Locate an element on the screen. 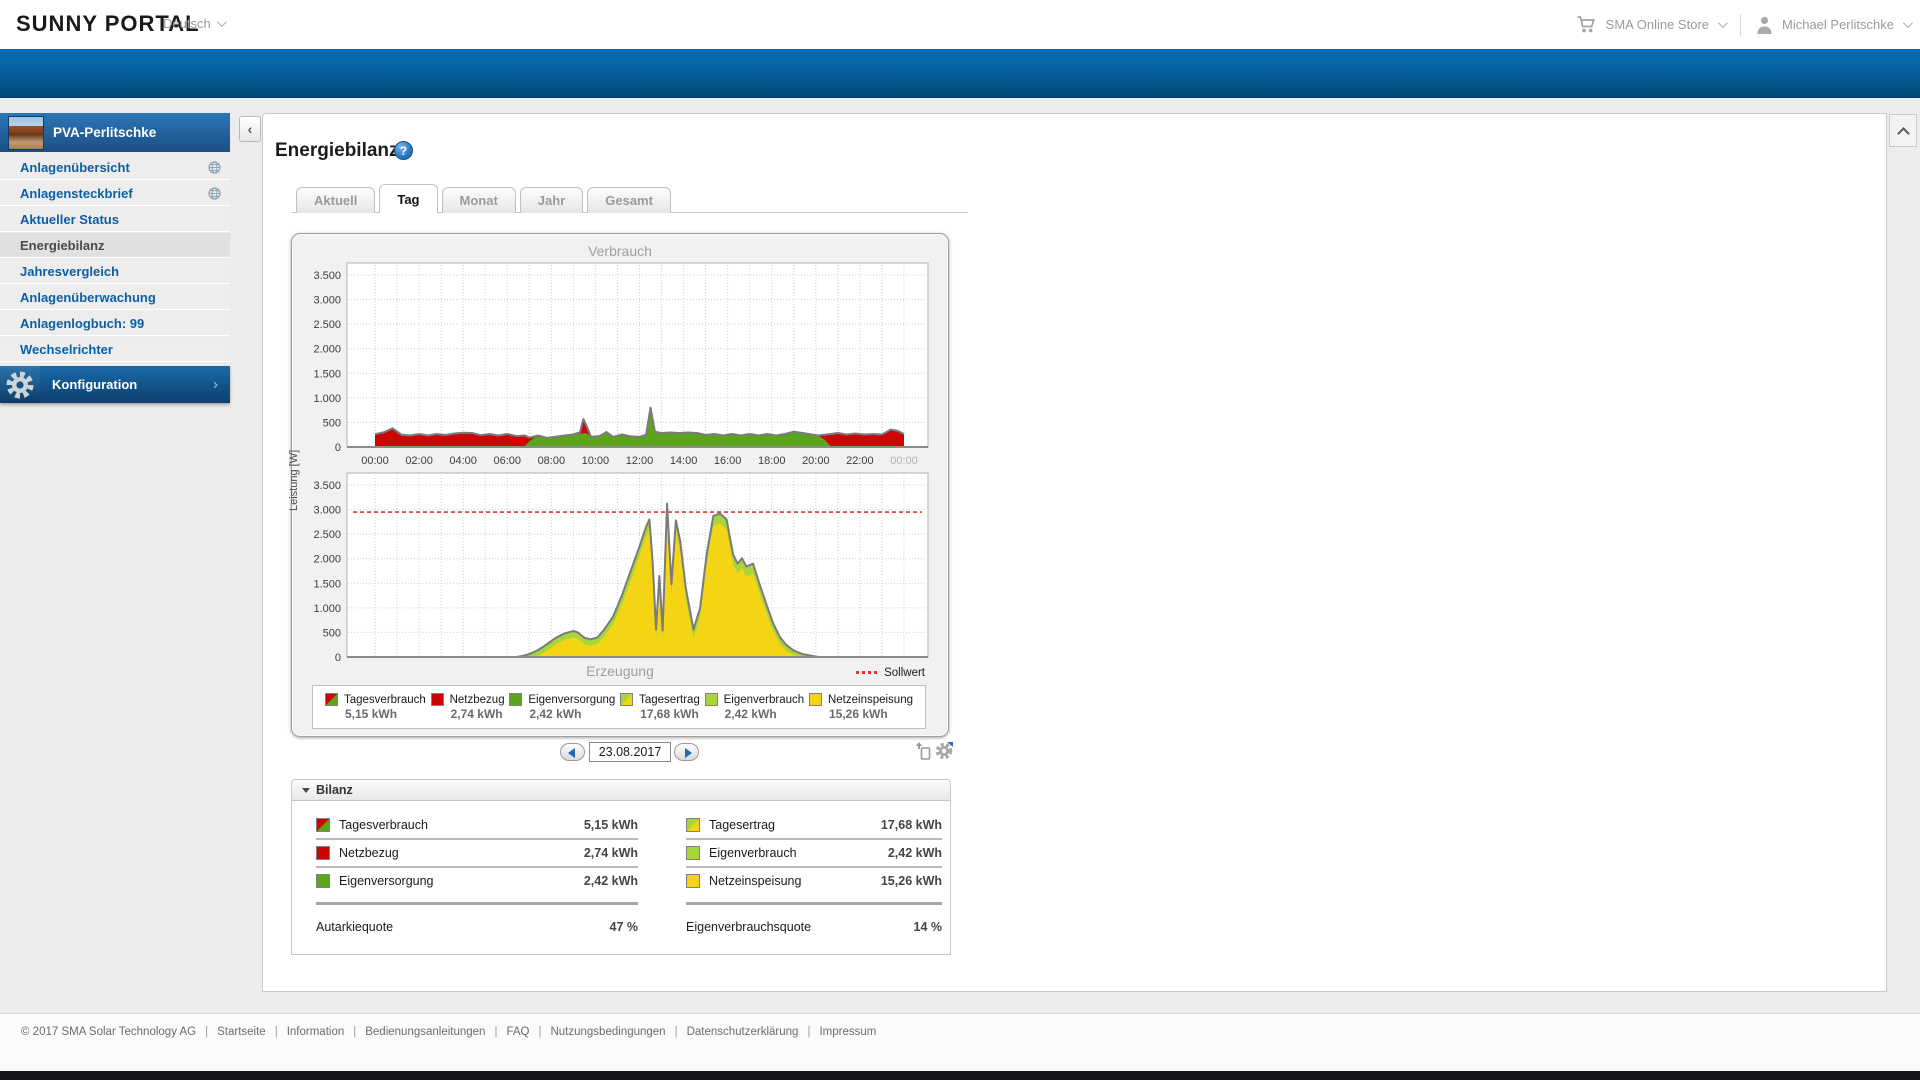 This screenshot has height=1080, width=1920. bilanz-row-value: 15,26 kWh is located at coordinates (911, 881).